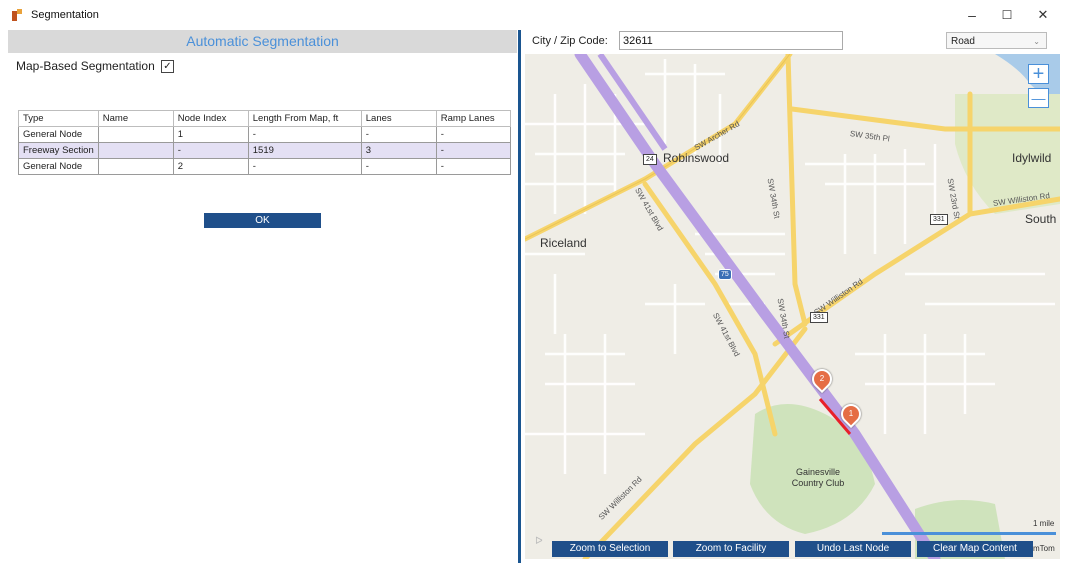 Image resolution: width=1065 pixels, height=563 pixels. I want to click on map-based-label: Map-Based Segmentation, so click(85, 66).